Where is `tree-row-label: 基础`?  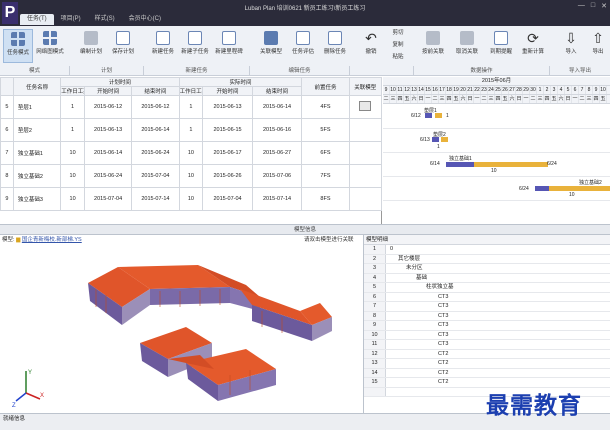
tree-row-label: 基础 is located at coordinates (498, 278).